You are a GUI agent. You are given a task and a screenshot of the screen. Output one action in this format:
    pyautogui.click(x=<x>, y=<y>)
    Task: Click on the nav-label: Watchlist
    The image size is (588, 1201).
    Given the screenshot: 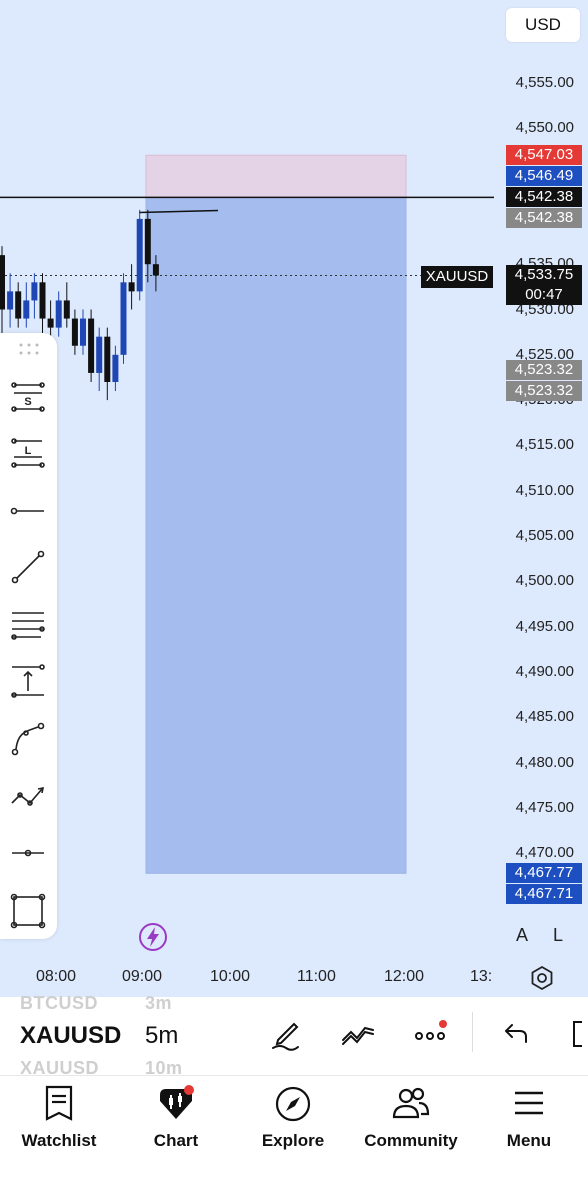 What is the action you would take?
    pyautogui.click(x=59, y=1140)
    